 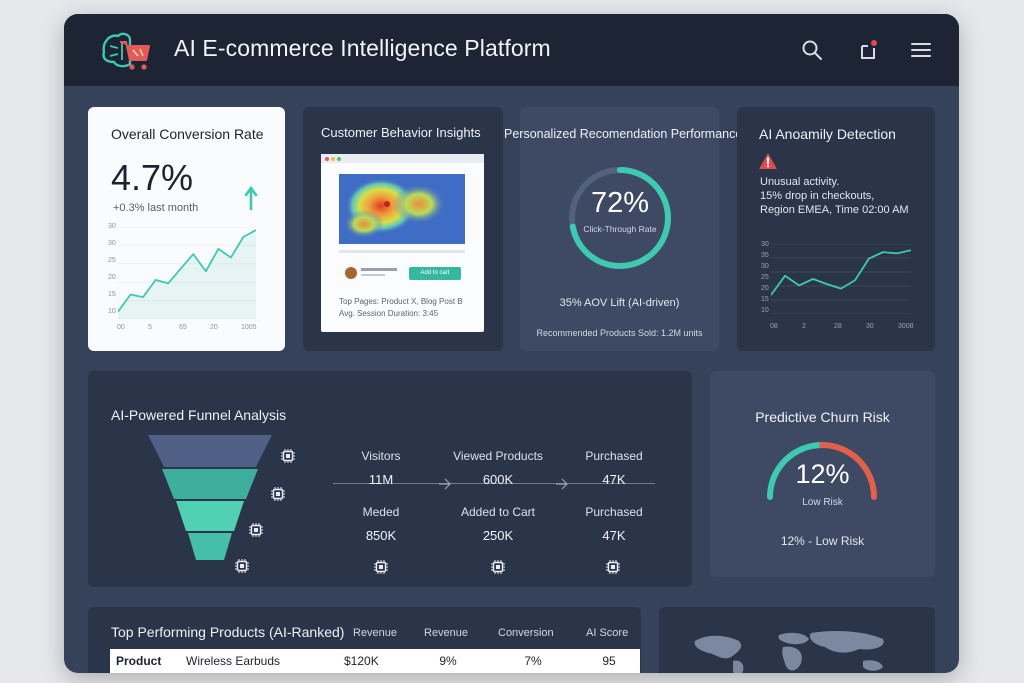 I want to click on column-header-ai-score: AI Score, so click(x=607, y=633).